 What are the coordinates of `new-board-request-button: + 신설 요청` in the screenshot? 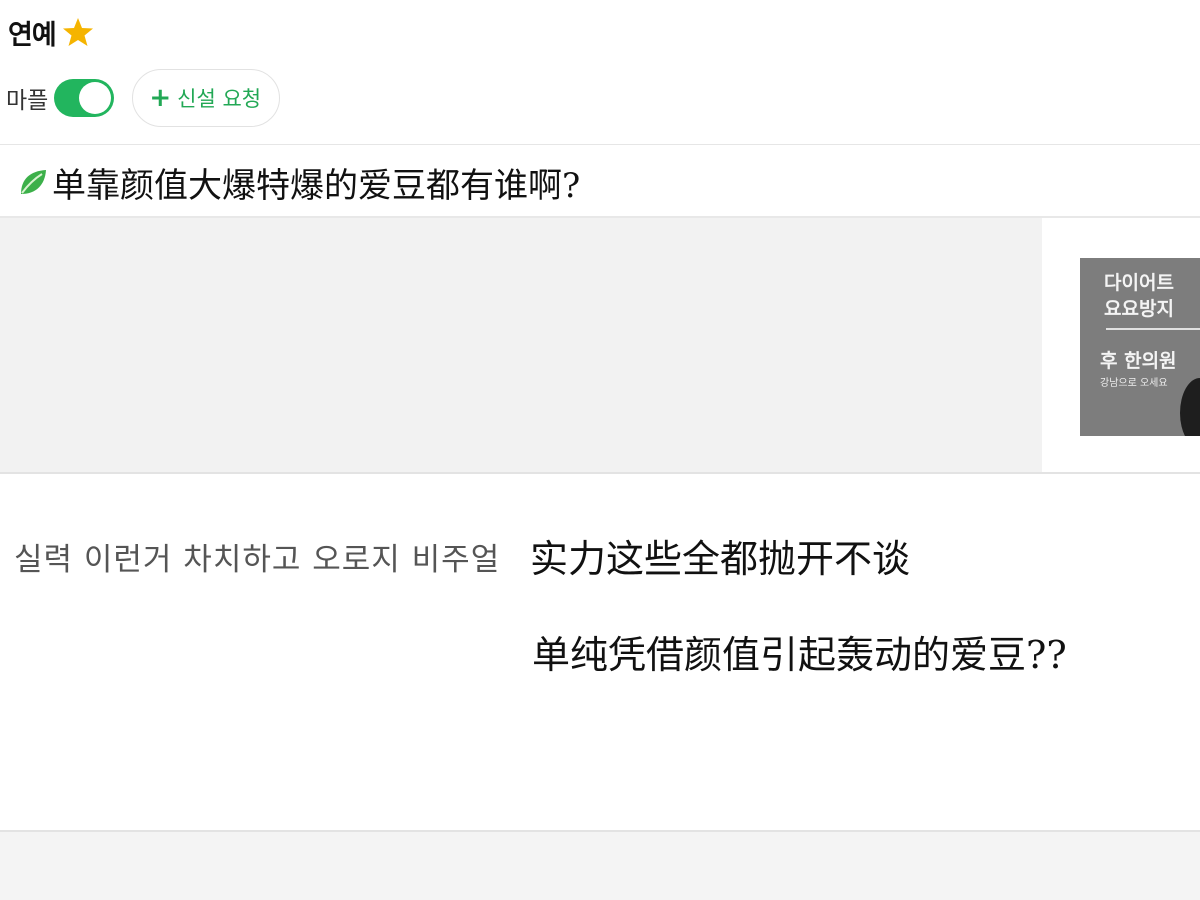 It's located at (206, 98).